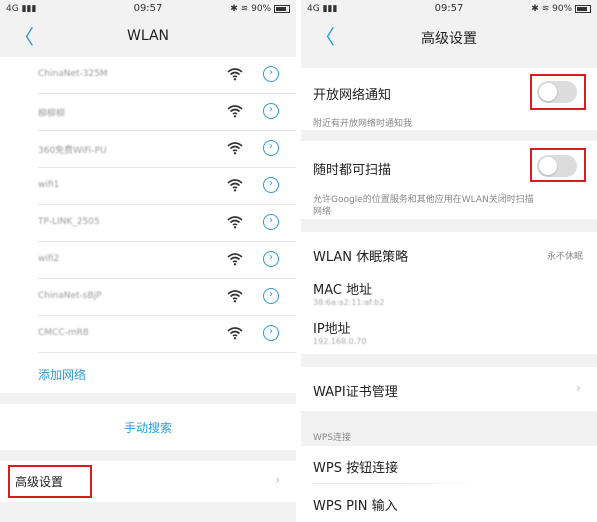 Image resolution: width=597 pixels, height=522 pixels. I want to click on wps-button-label: WPS 按钮连接, so click(356, 468).